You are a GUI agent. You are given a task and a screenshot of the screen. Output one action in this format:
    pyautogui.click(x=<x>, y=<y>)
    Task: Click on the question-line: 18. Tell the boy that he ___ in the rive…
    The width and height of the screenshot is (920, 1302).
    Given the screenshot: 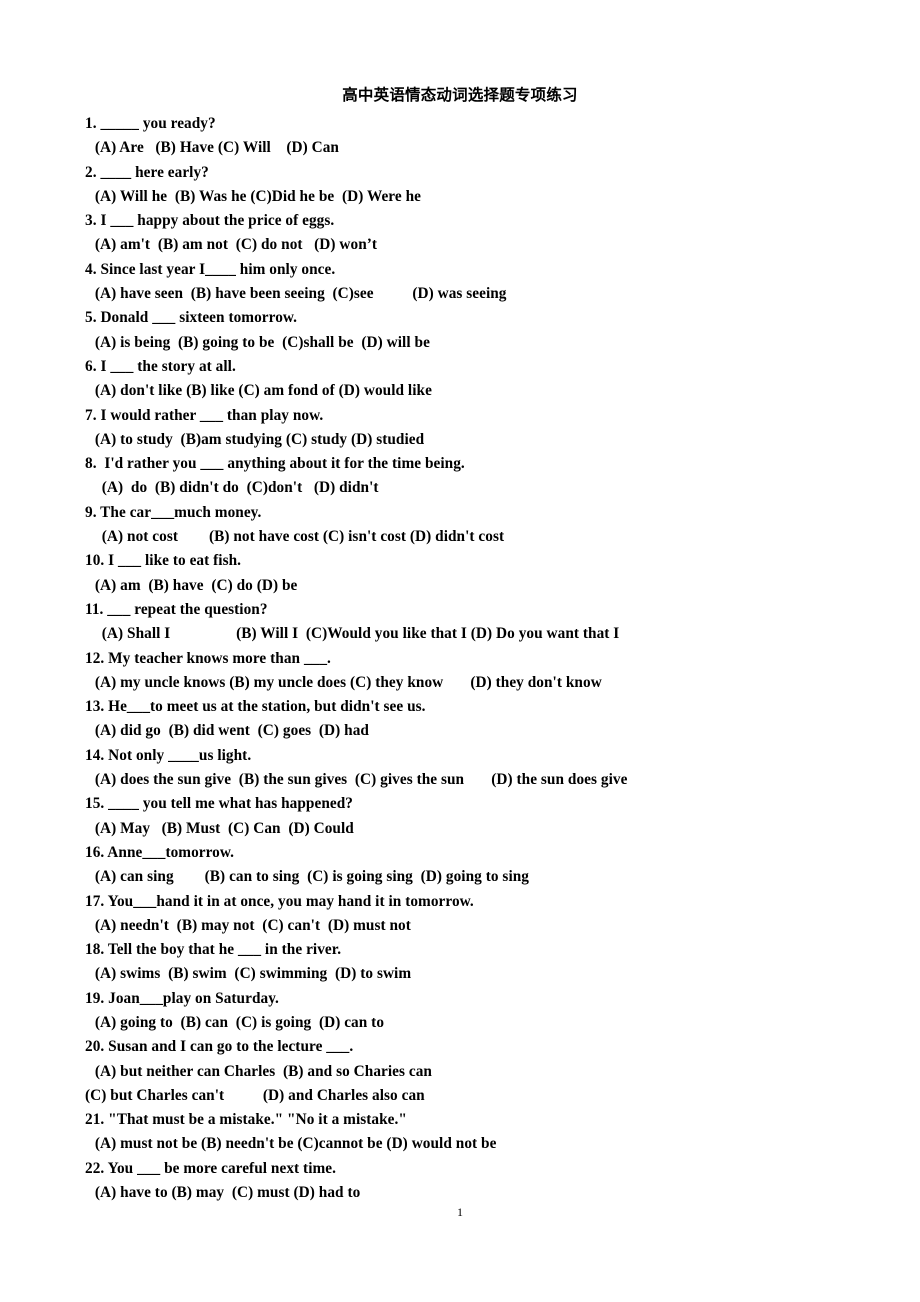 What is the action you would take?
    pyautogui.click(x=213, y=950)
    